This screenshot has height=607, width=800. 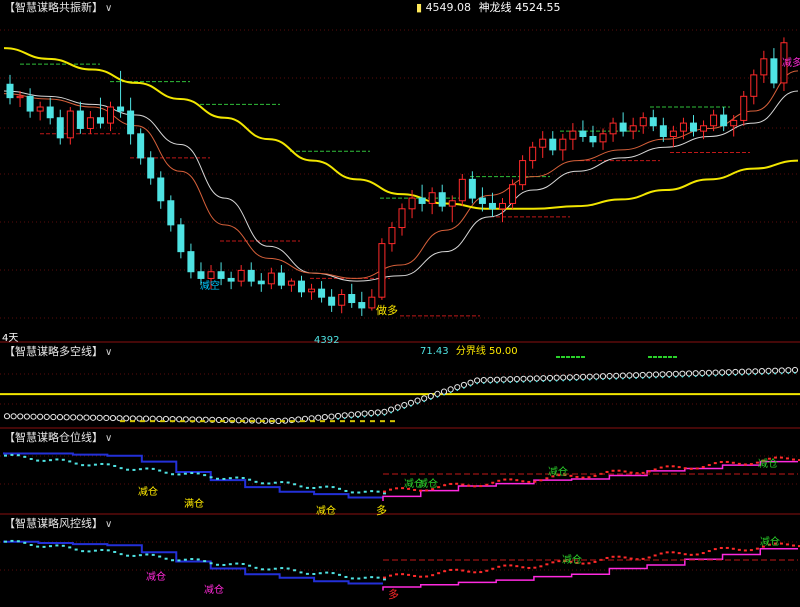 I want to click on panel3-header: 【智慧谋略仓位线】 ∨, so click(x=58, y=438).